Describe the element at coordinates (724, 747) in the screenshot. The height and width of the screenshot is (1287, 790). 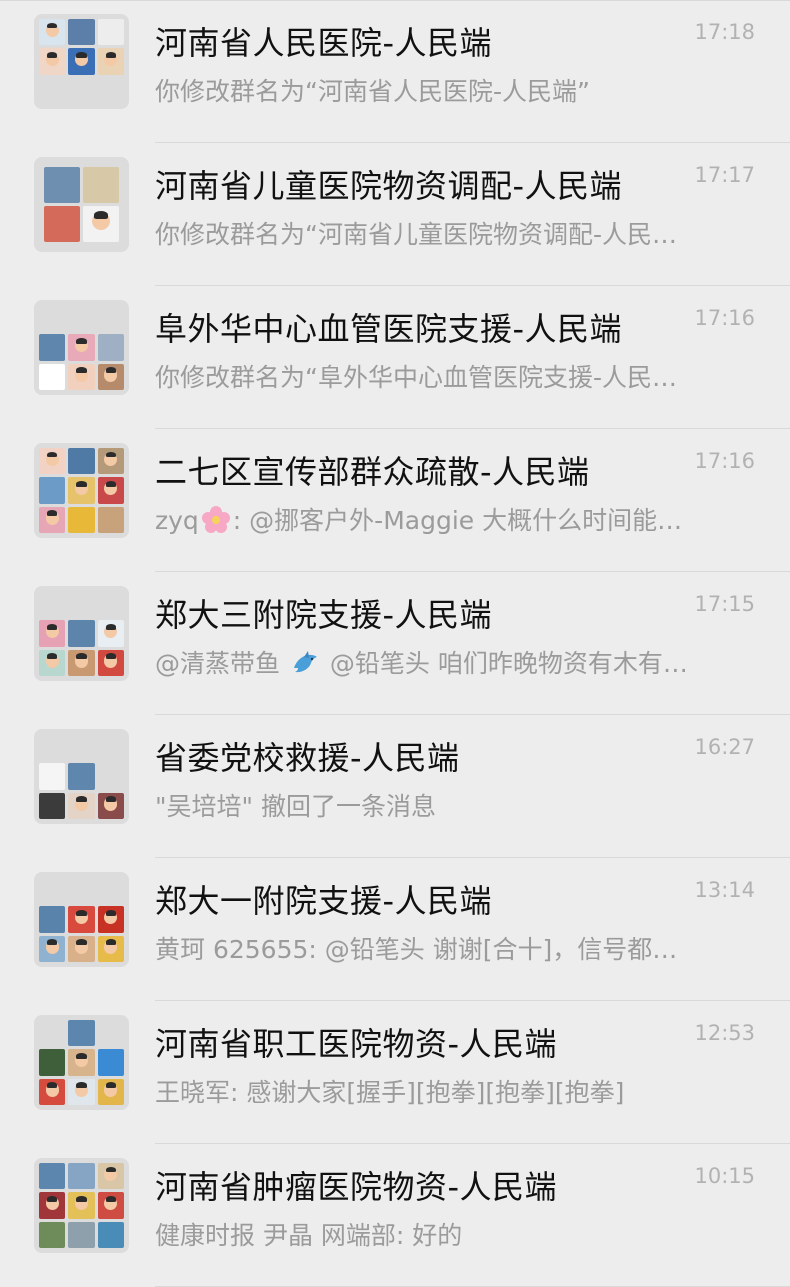
I see `chat-time: 16:27` at that location.